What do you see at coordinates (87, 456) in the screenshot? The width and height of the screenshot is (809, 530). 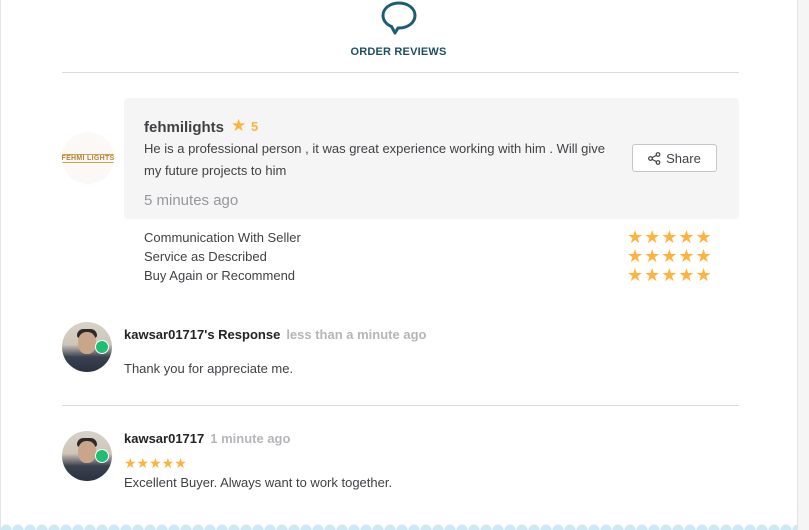 I see `buyer-avatar` at bounding box center [87, 456].